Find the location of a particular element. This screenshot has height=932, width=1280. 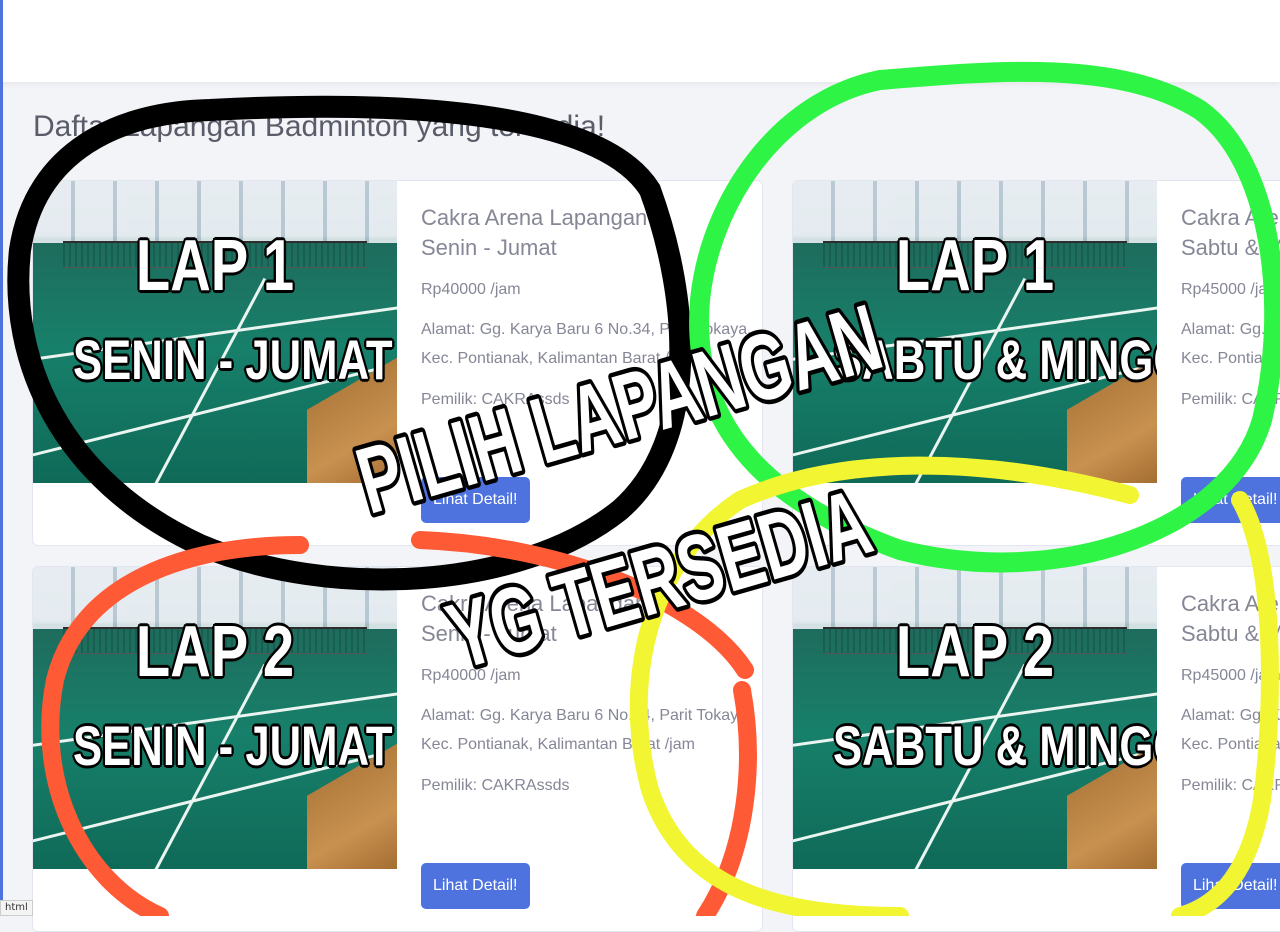

court-image: LAP 1 SABTU & MINGGU is located at coordinates (975, 332).